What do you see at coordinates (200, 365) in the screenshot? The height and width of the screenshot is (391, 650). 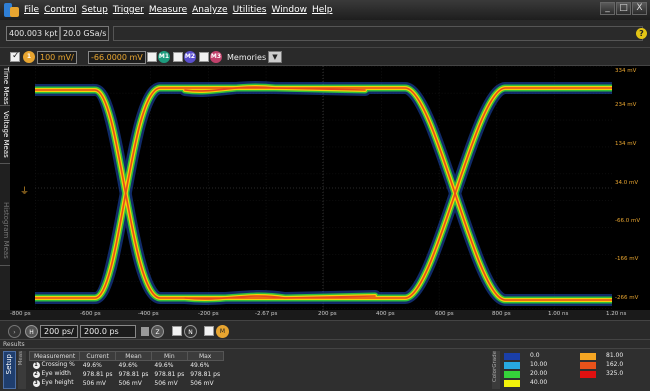 I see `meas-max: 49.6%` at bounding box center [200, 365].